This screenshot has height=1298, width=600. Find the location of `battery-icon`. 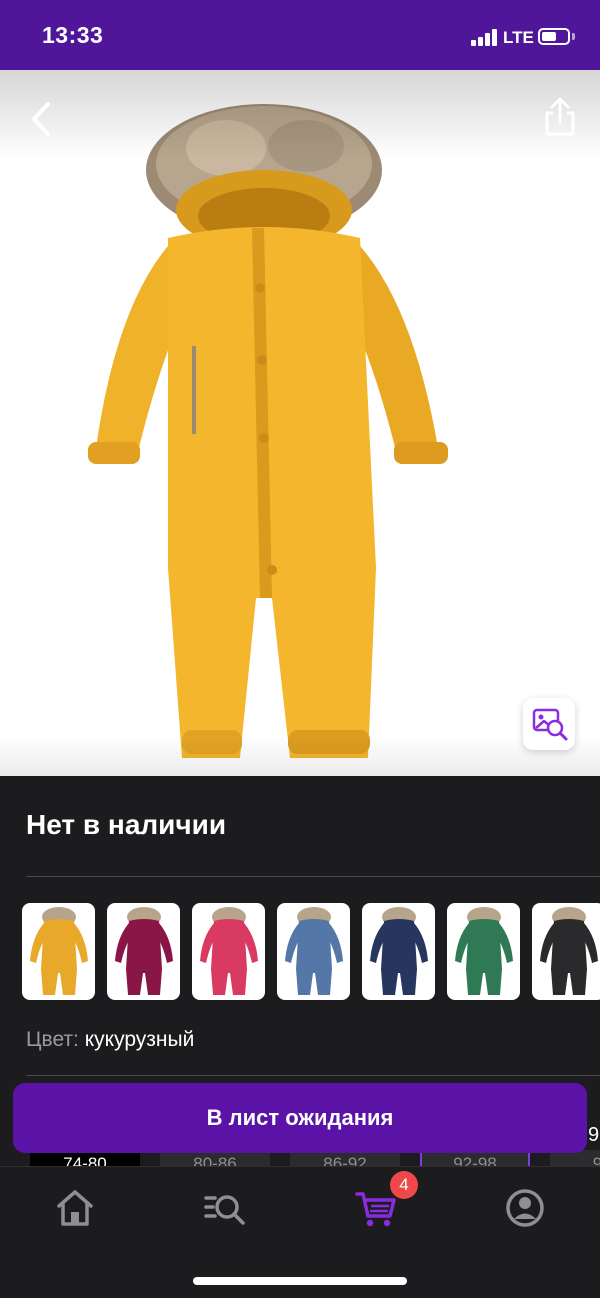

battery-icon is located at coordinates (554, 36).